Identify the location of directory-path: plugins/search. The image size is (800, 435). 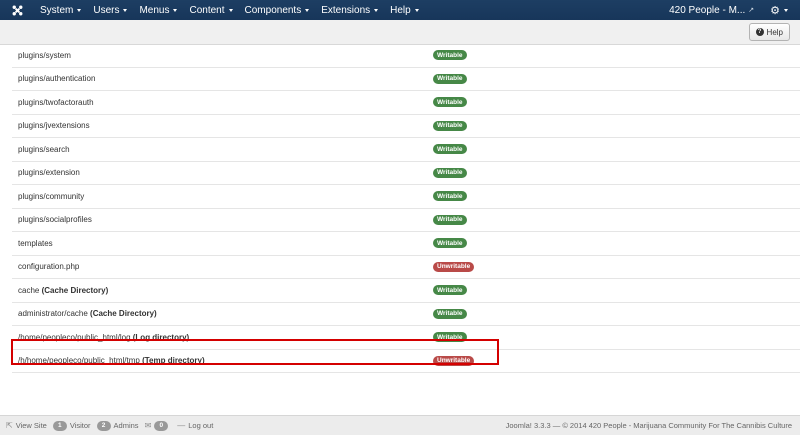
(44, 149).